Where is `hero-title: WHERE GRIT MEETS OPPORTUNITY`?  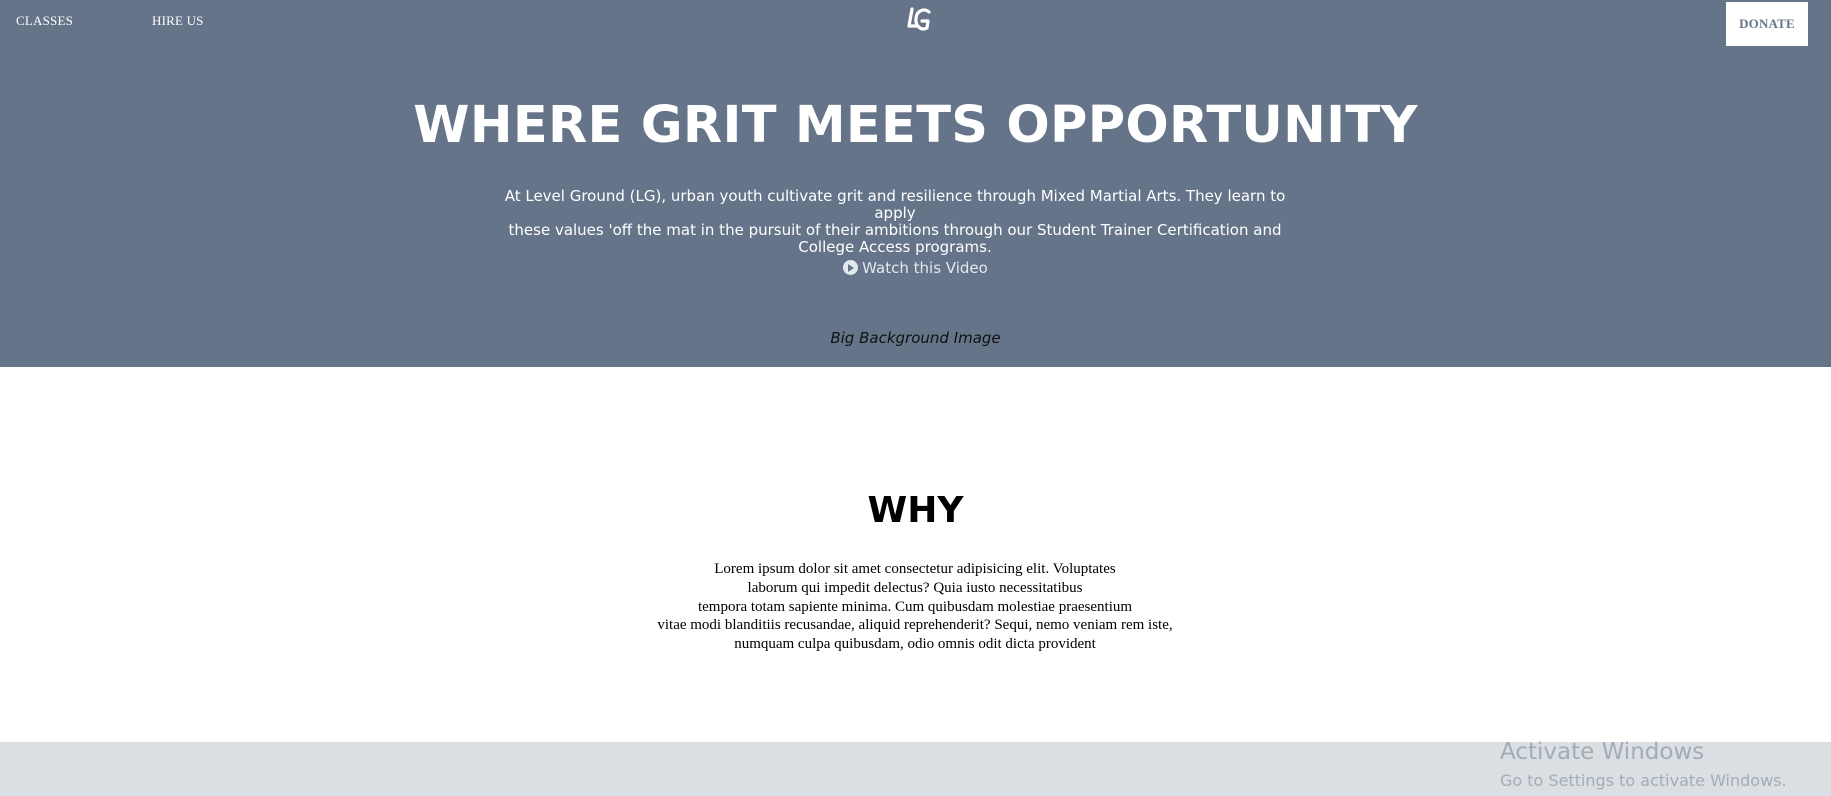
hero-title: WHERE GRIT MEETS OPPORTUNITY is located at coordinates (915, 125).